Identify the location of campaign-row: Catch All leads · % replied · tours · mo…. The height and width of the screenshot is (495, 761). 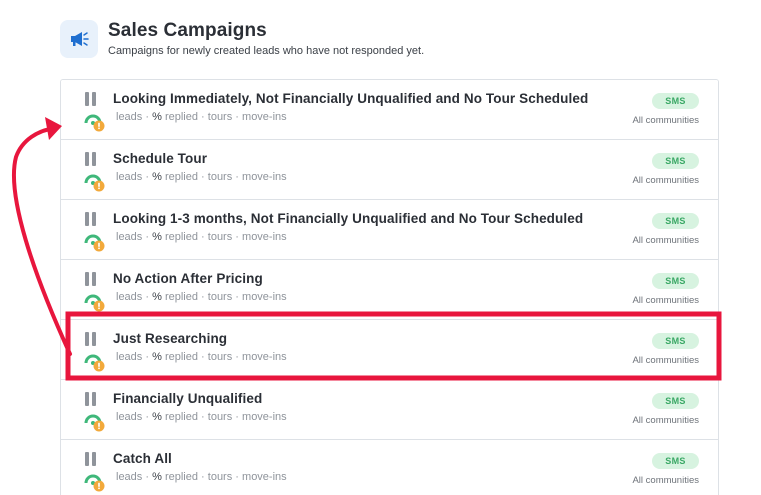
(389, 467).